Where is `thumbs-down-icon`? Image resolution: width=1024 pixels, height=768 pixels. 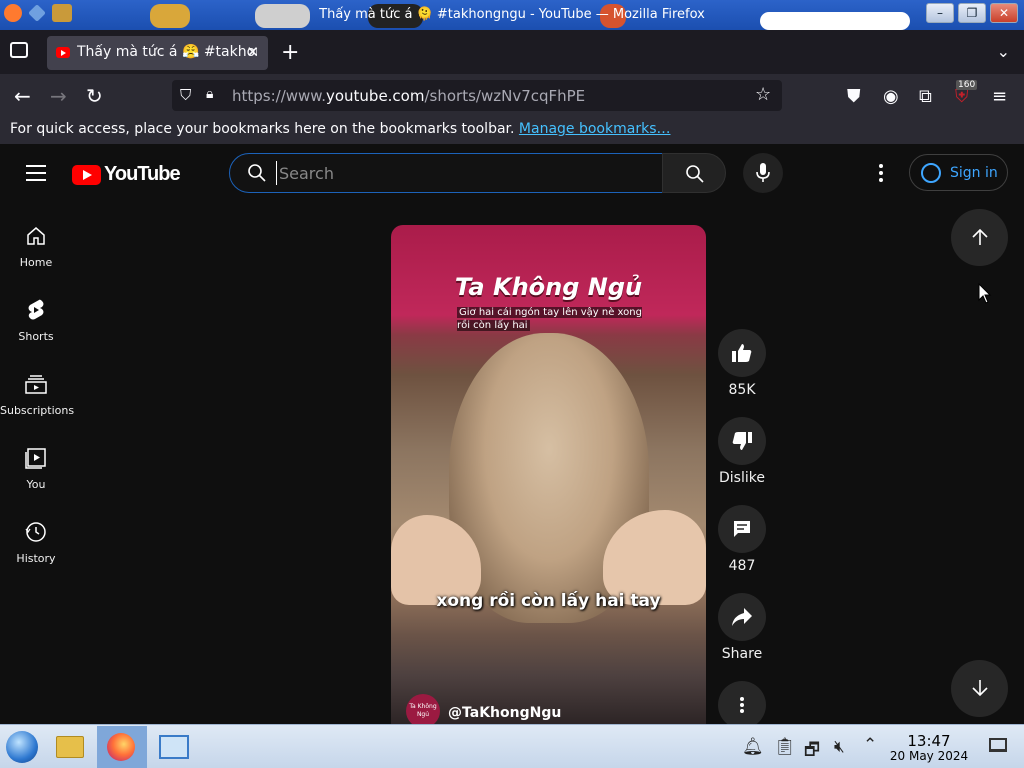 thumbs-down-icon is located at coordinates (742, 441).